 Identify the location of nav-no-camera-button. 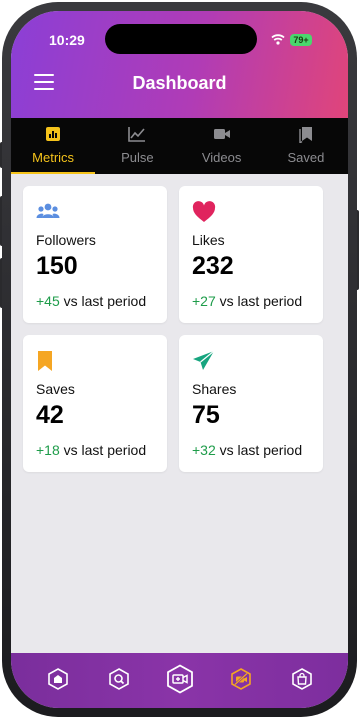
(241, 679).